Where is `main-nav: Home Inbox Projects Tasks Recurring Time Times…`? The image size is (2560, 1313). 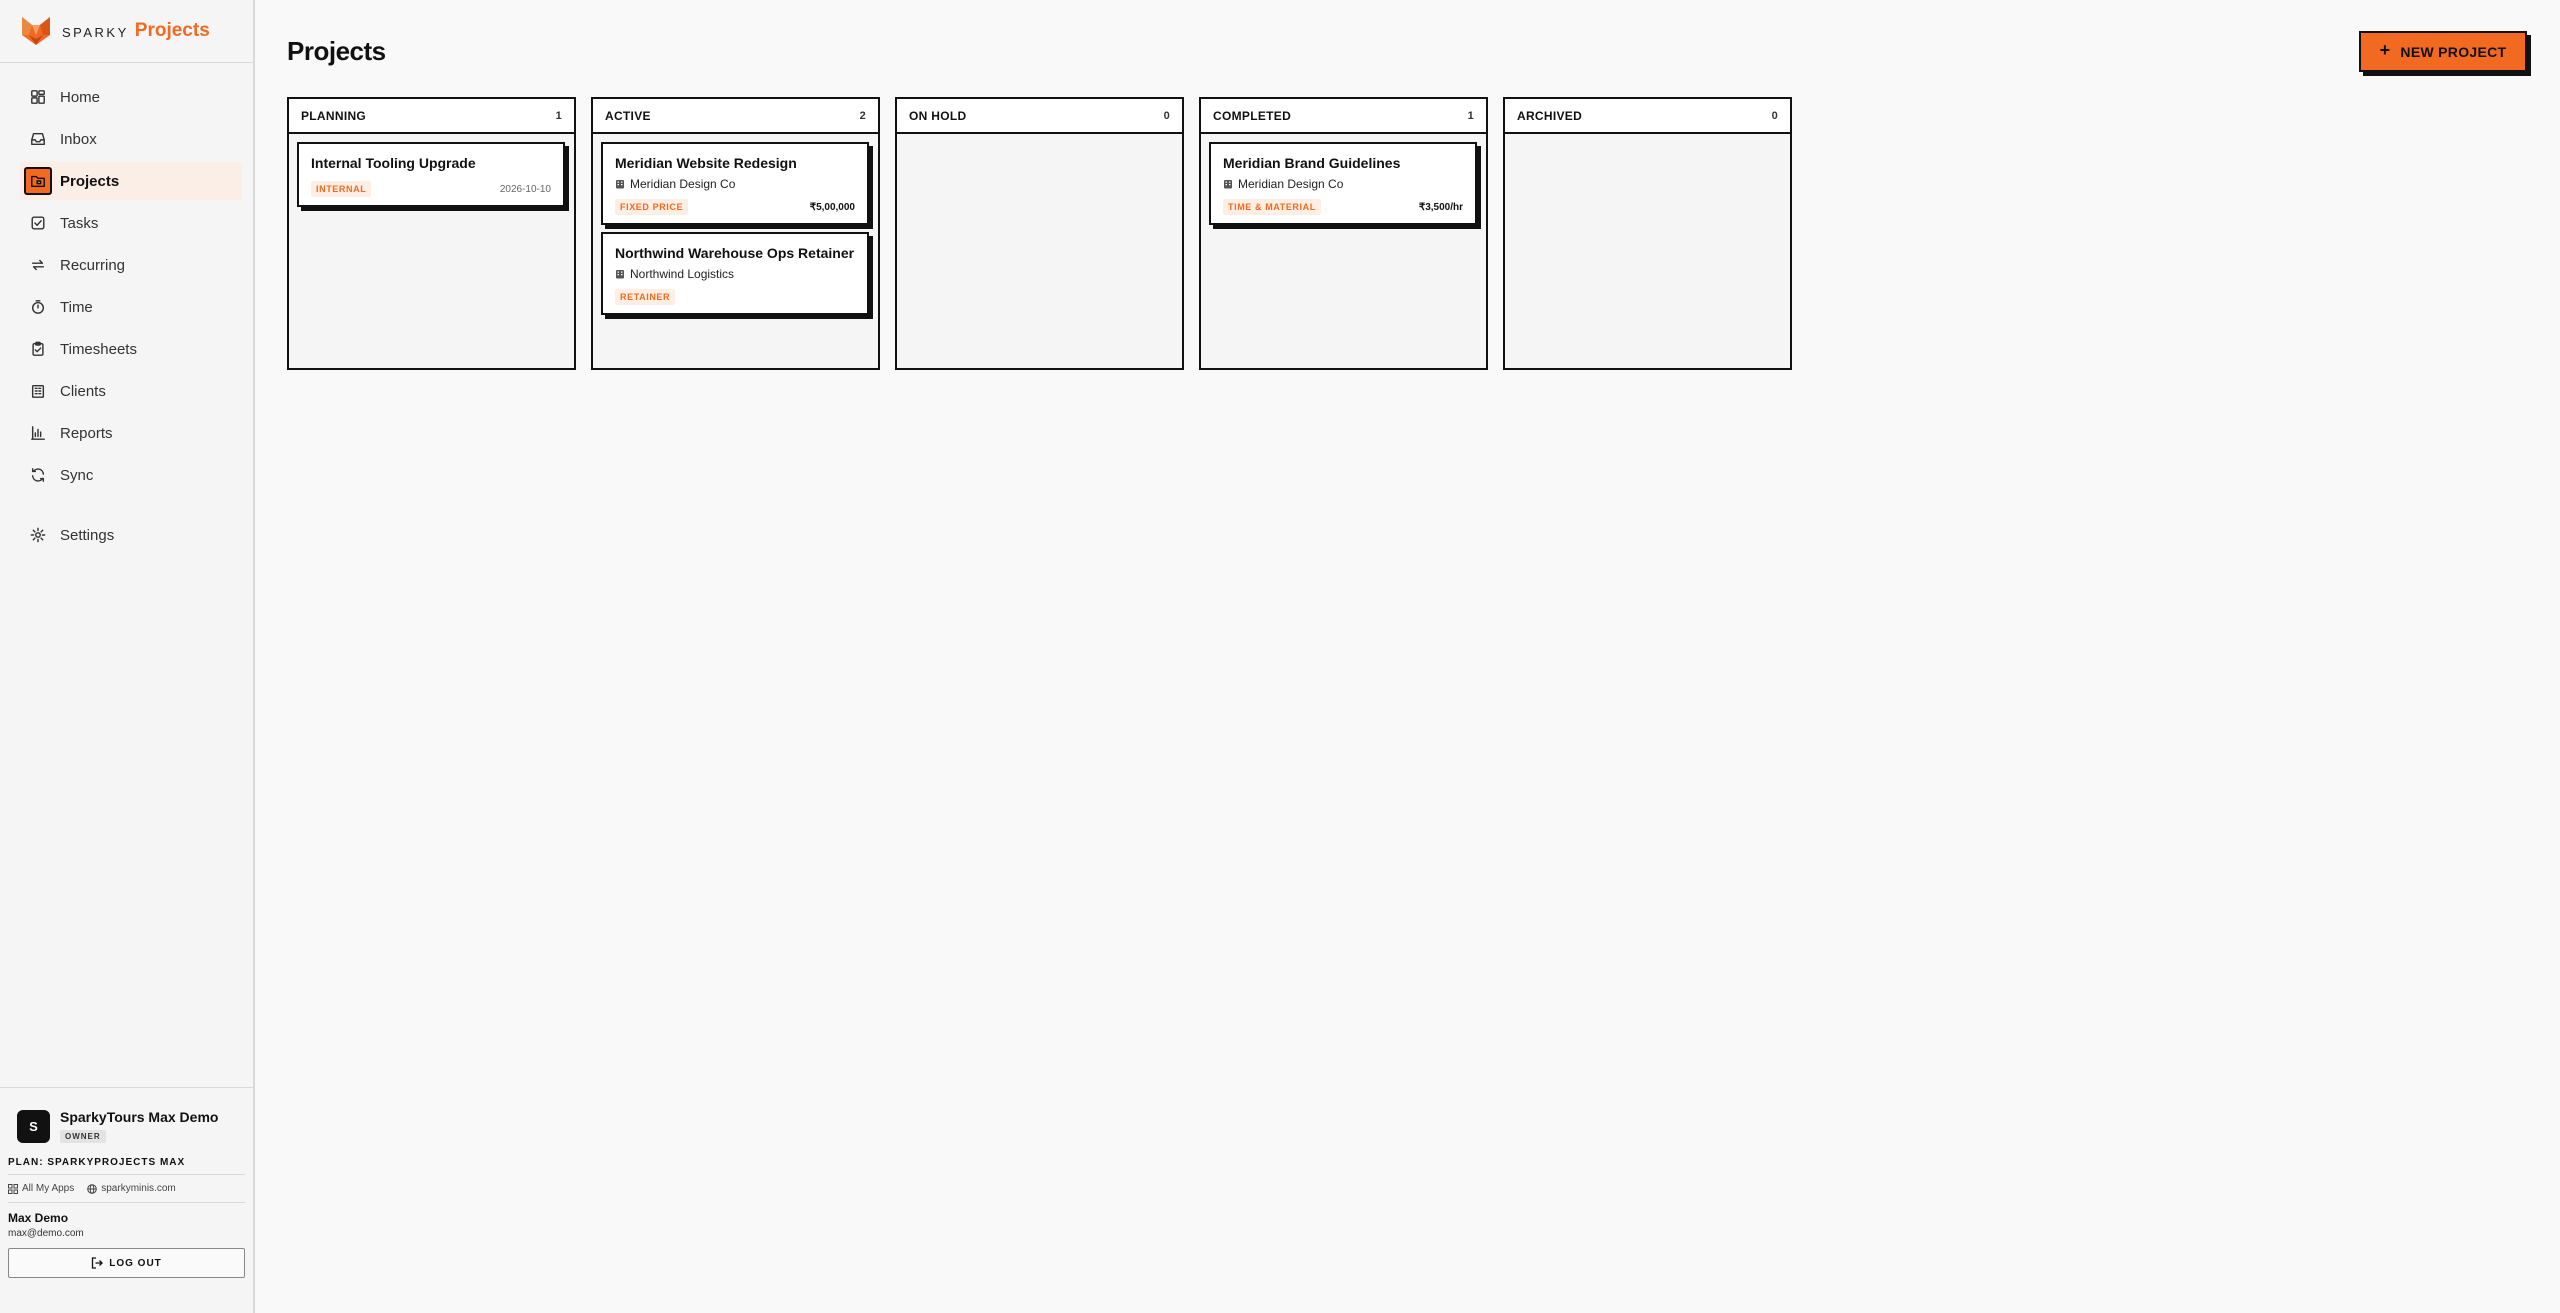
main-nav: Home Inbox Projects Tasks Recurring Time Times… is located at coordinates (131, 318).